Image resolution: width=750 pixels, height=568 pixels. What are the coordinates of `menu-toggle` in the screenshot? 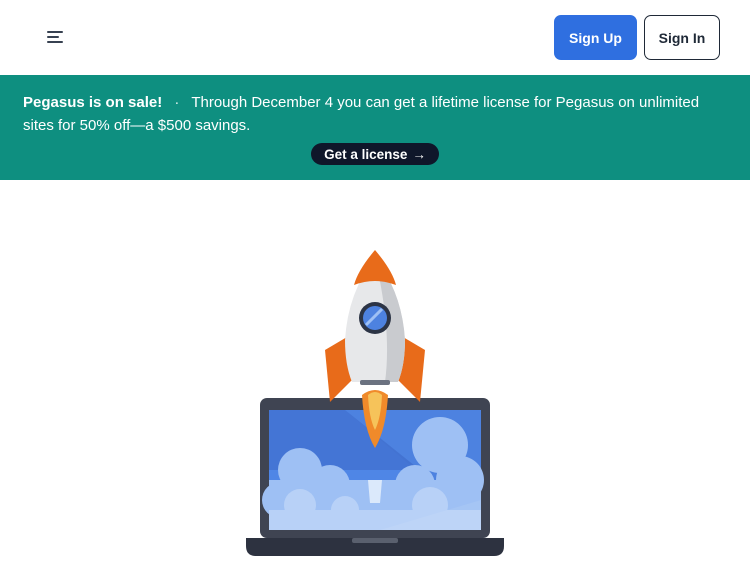 It's located at (55, 37).